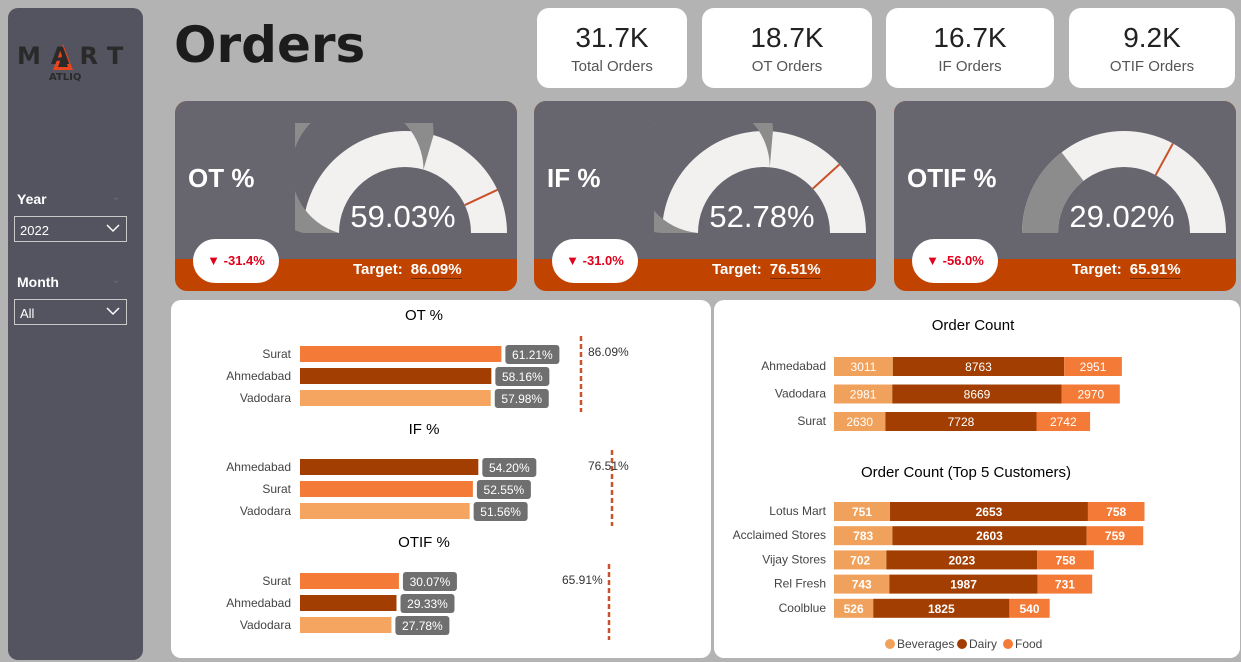 The width and height of the screenshot is (1241, 662). Describe the element at coordinates (70, 229) in the screenshot. I see `year-dropdown: 2022` at that location.